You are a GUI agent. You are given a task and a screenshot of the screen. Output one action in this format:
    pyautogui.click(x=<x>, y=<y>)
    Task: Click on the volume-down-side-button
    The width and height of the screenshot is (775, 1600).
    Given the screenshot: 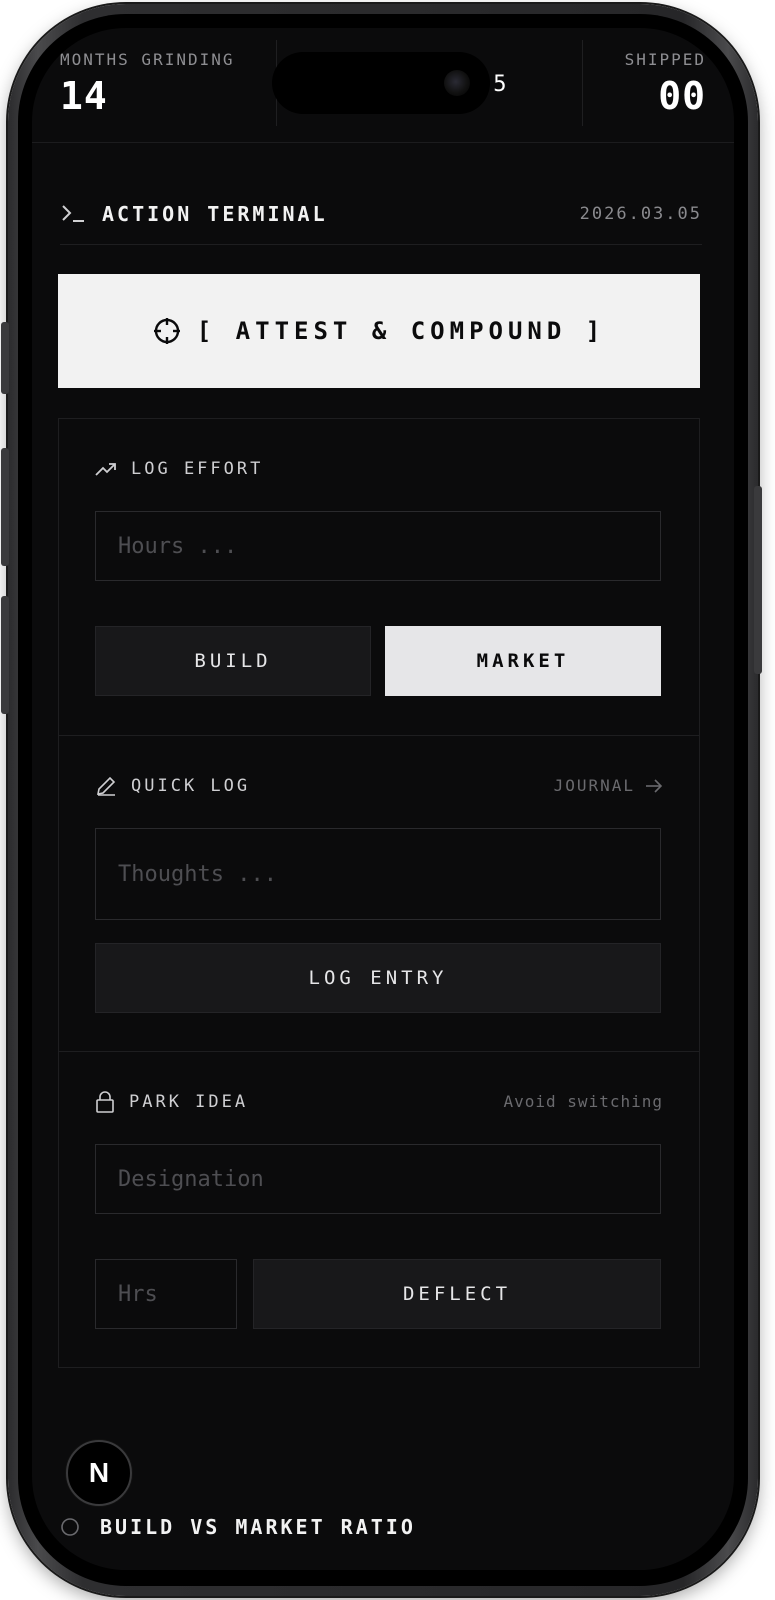 What is the action you would take?
    pyautogui.click(x=5, y=655)
    